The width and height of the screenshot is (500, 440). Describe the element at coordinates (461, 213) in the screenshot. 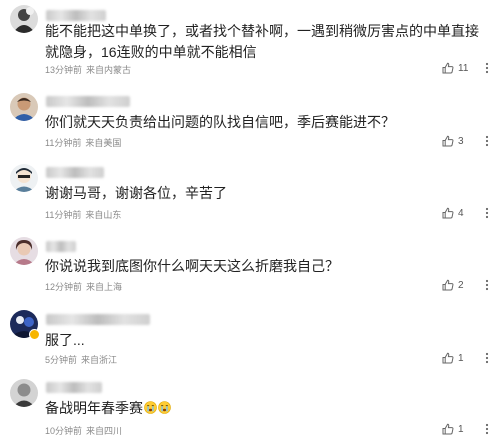

I see `like-count: 4` at that location.